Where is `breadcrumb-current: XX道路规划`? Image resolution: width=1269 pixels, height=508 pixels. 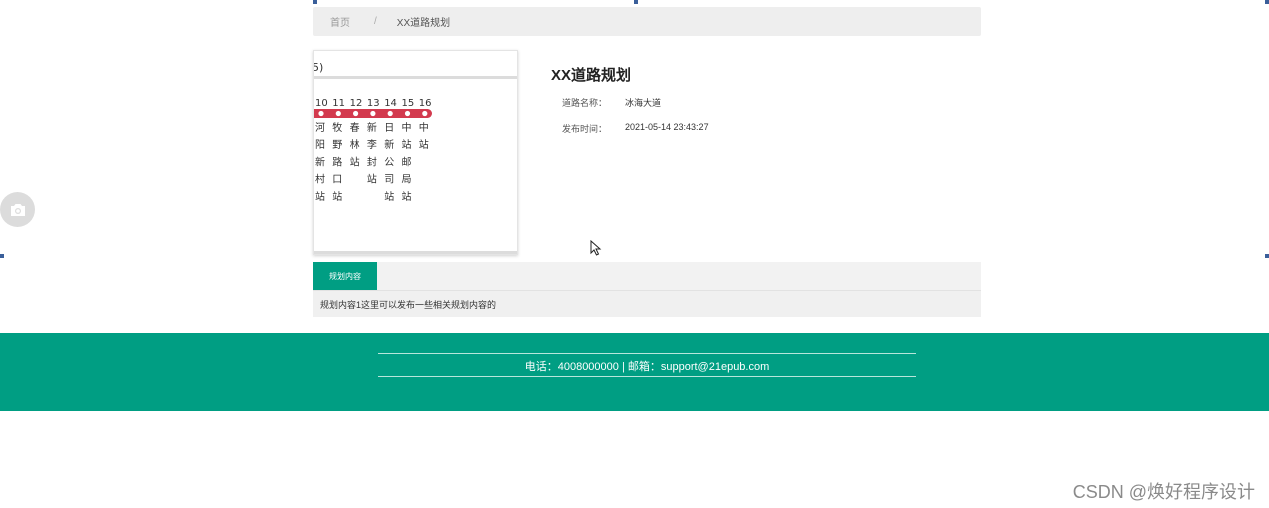
breadcrumb-current: XX道路规划 is located at coordinates (423, 23).